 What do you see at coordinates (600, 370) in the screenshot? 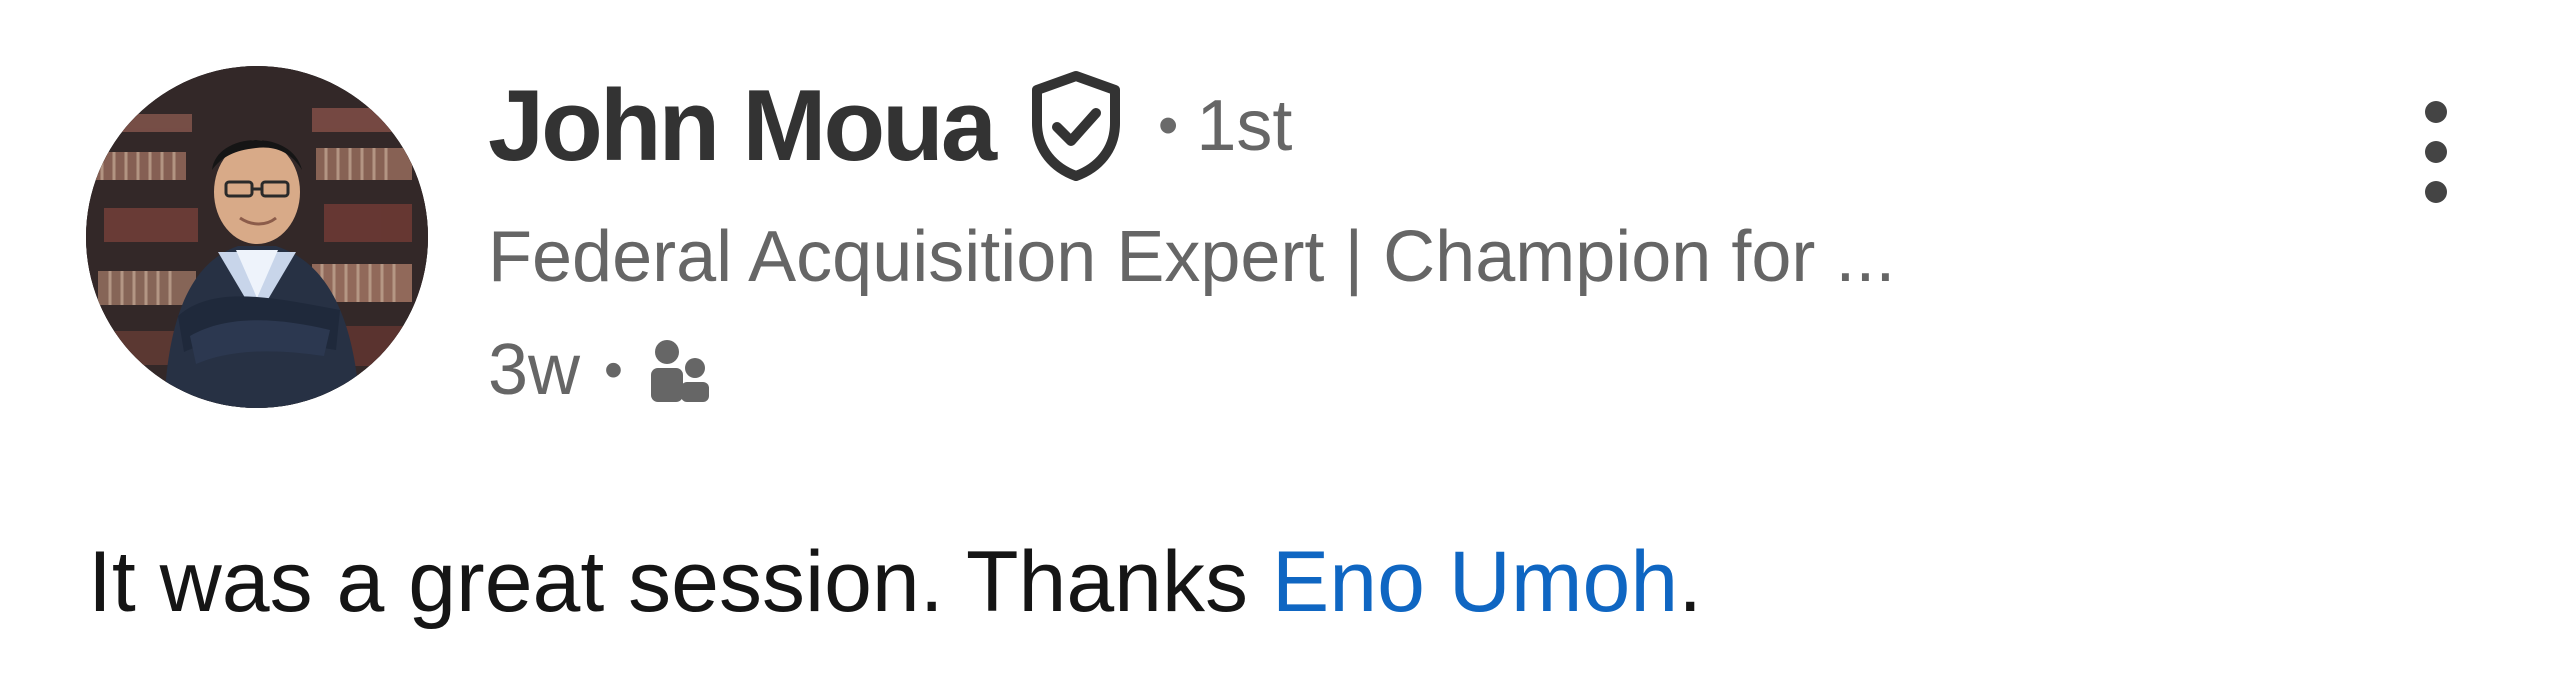
I see `post-meta: 3w •` at bounding box center [600, 370].